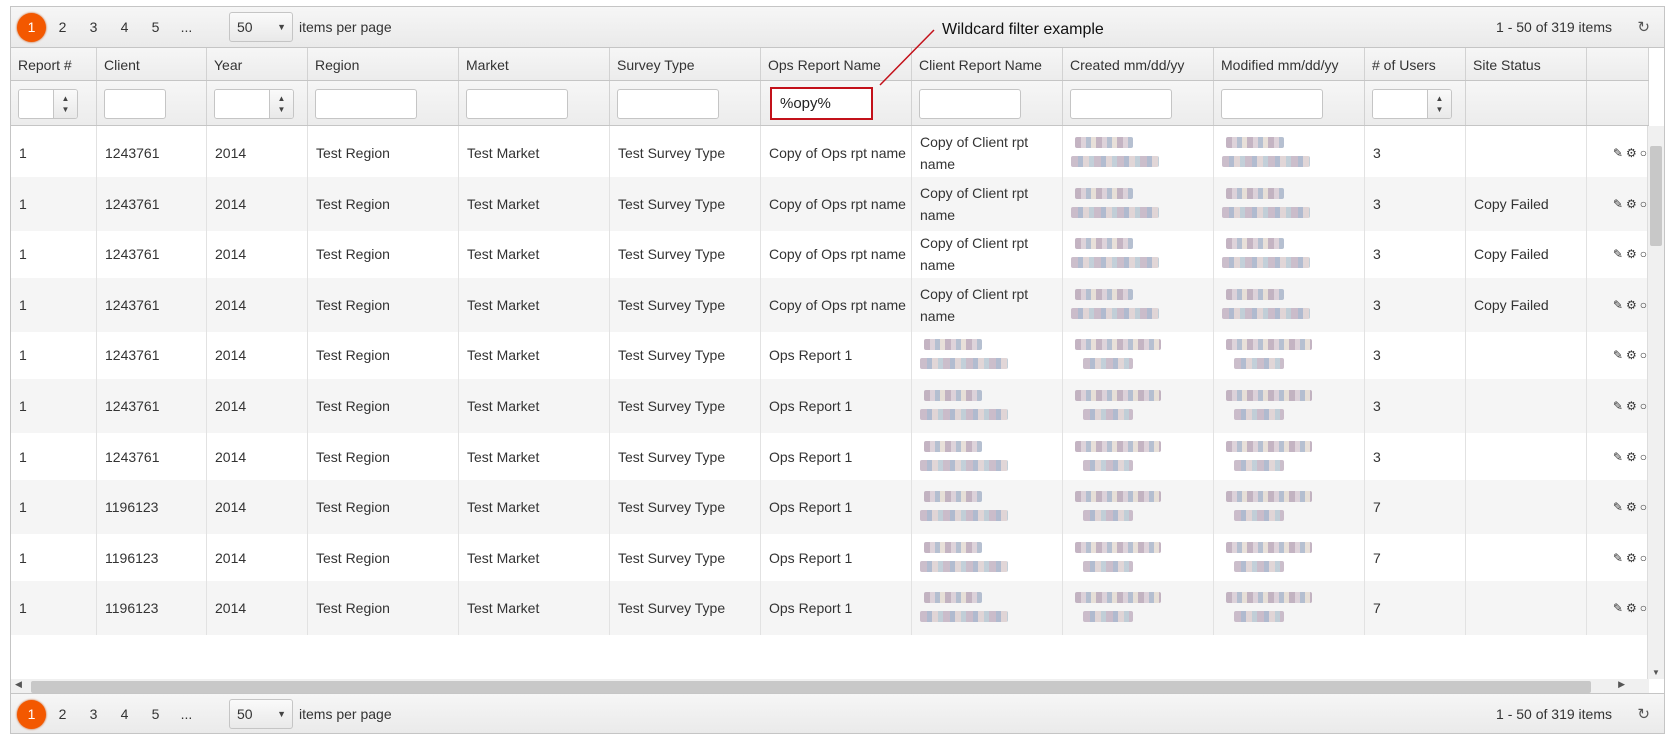 This screenshot has width=1674, height=740. I want to click on horizontal-scrollbar: ◀ ▶, so click(830, 686).